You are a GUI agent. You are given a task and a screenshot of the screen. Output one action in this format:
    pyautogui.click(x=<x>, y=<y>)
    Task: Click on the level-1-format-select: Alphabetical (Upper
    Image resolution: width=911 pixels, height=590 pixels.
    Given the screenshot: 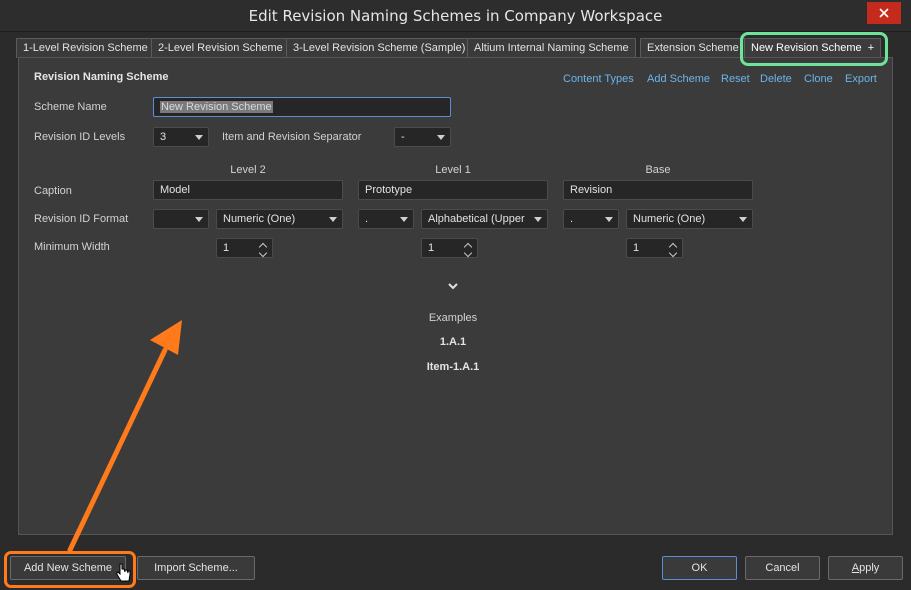 What is the action you would take?
    pyautogui.click(x=484, y=219)
    